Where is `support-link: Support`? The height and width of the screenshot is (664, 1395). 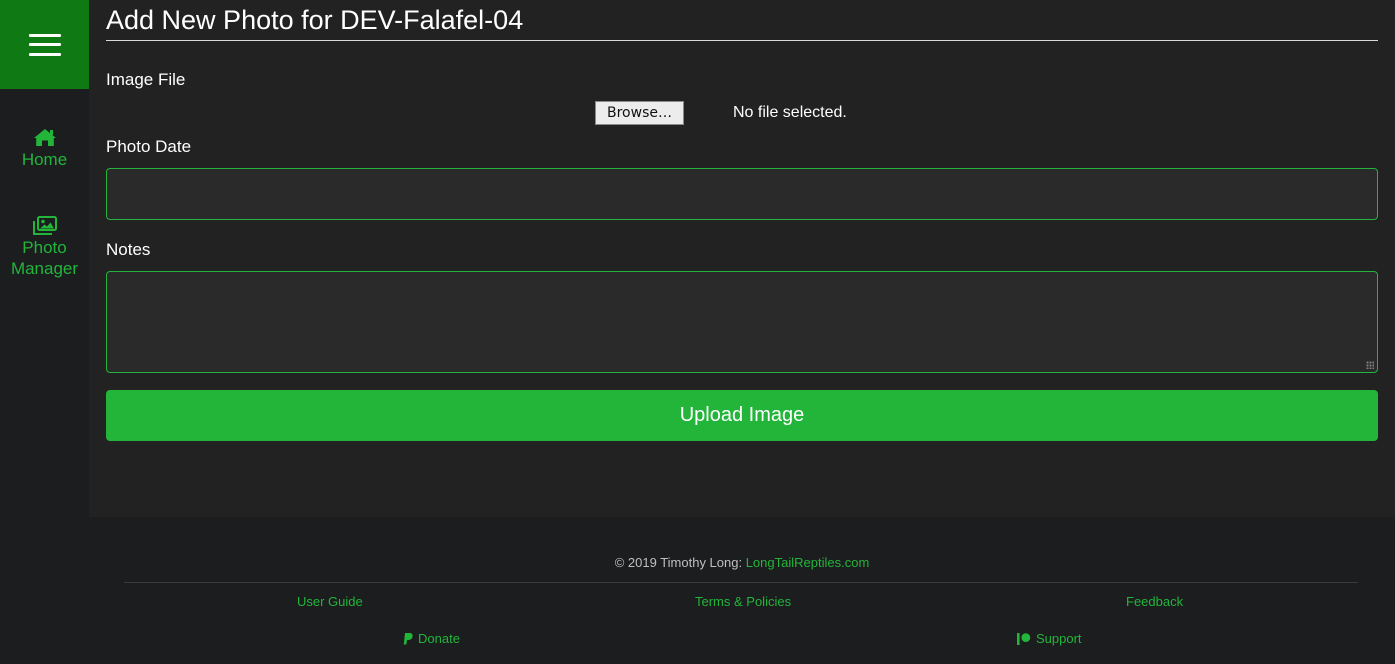
support-link: Support is located at coordinates (1049, 638).